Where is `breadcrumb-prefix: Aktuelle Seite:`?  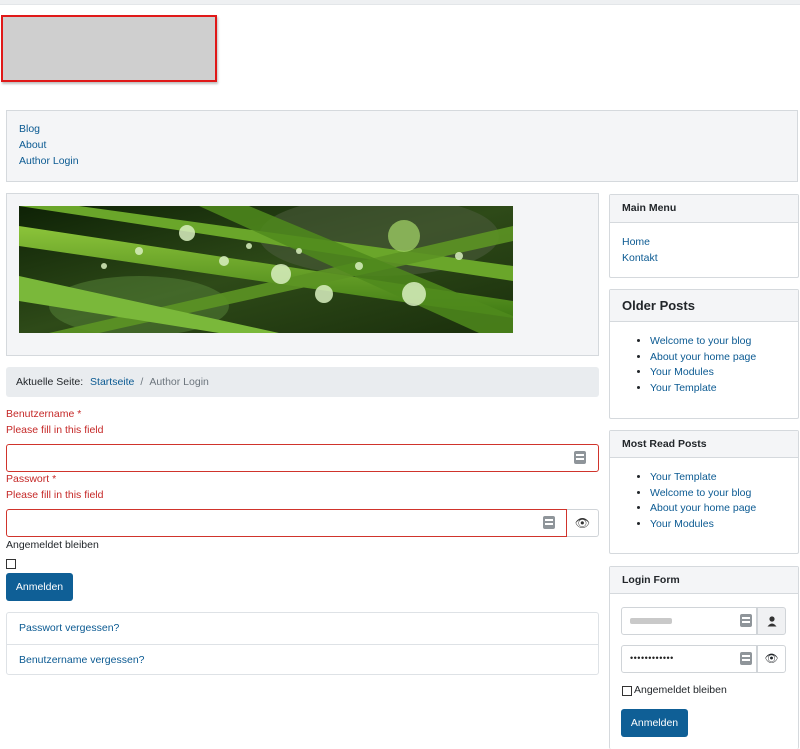
breadcrumb-prefix: Aktuelle Seite: is located at coordinates (50, 382).